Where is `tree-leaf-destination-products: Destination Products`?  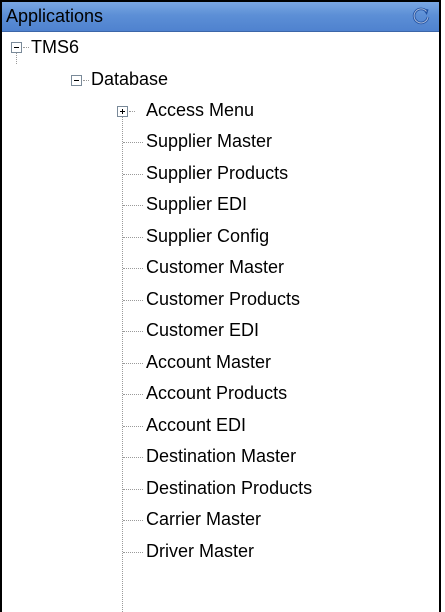 tree-leaf-destination-products: Destination Products is located at coordinates (220, 488).